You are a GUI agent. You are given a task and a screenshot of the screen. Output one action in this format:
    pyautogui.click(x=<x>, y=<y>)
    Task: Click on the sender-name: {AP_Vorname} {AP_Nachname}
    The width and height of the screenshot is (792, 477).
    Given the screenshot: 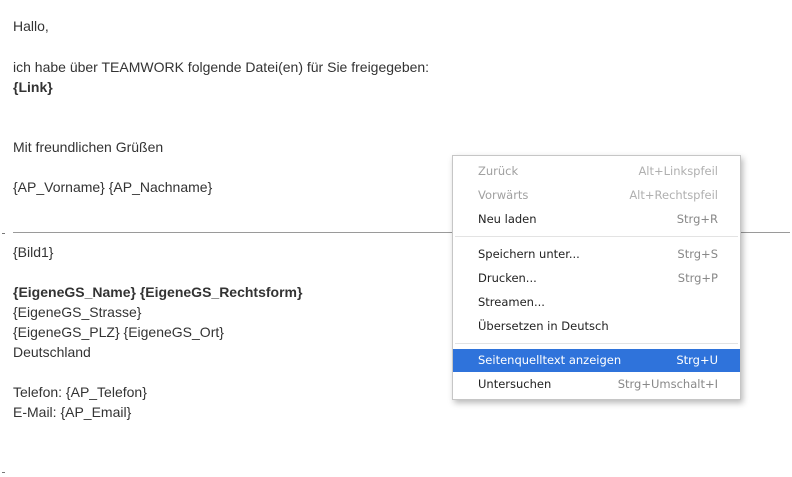 What is the action you would take?
    pyautogui.click(x=113, y=187)
    